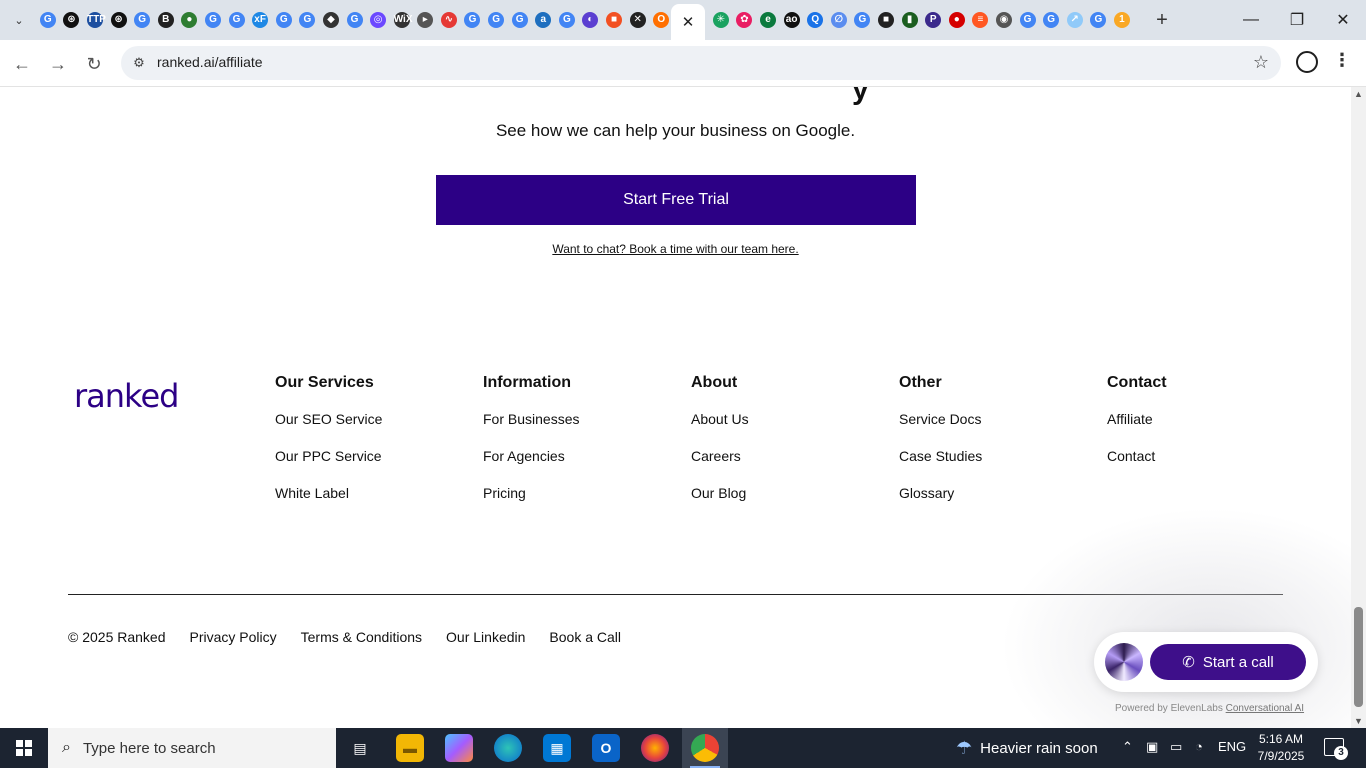  I want to click on taskbar-clock: 5:16 AM 7/9/2025, so click(1281, 748).